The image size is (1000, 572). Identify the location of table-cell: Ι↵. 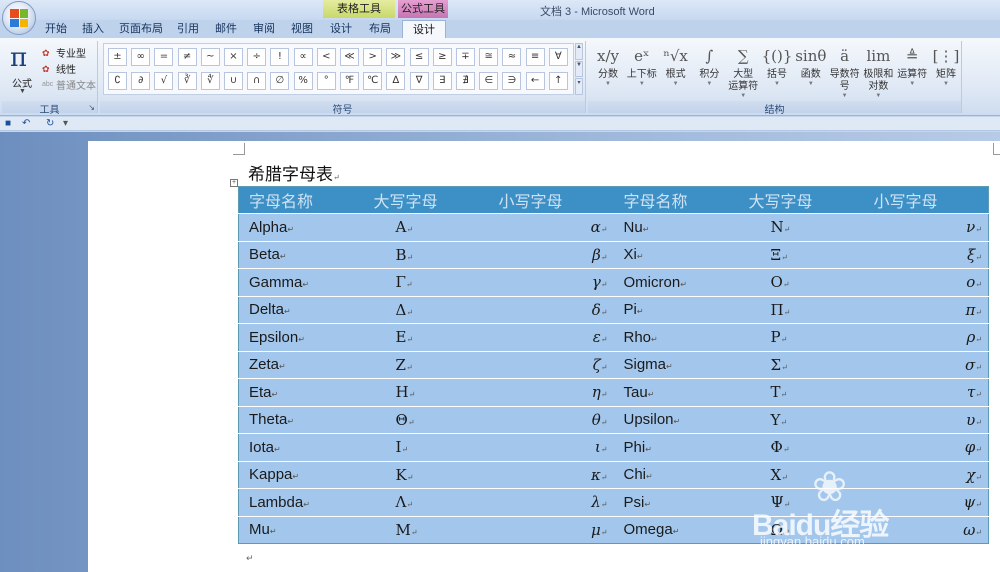
(426, 447).